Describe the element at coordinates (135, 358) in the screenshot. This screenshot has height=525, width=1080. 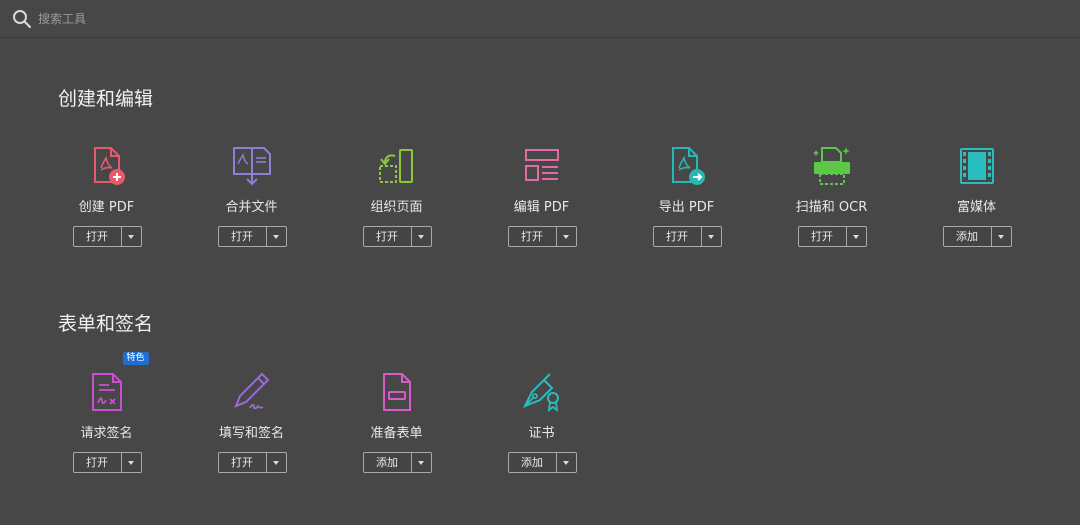
I see `featured-badge: 特色` at that location.